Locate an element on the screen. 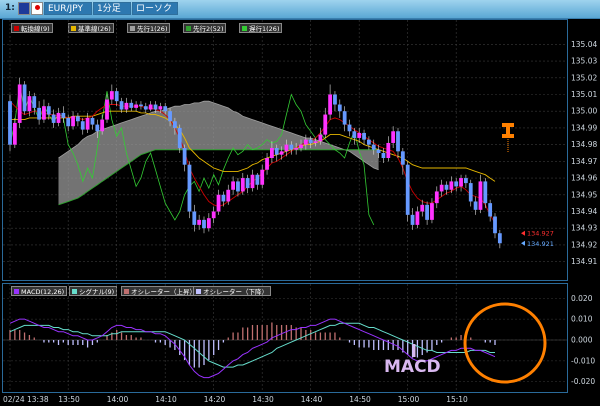 The image size is (600, 406). price-tick-label: 134.95 is located at coordinates (584, 194).